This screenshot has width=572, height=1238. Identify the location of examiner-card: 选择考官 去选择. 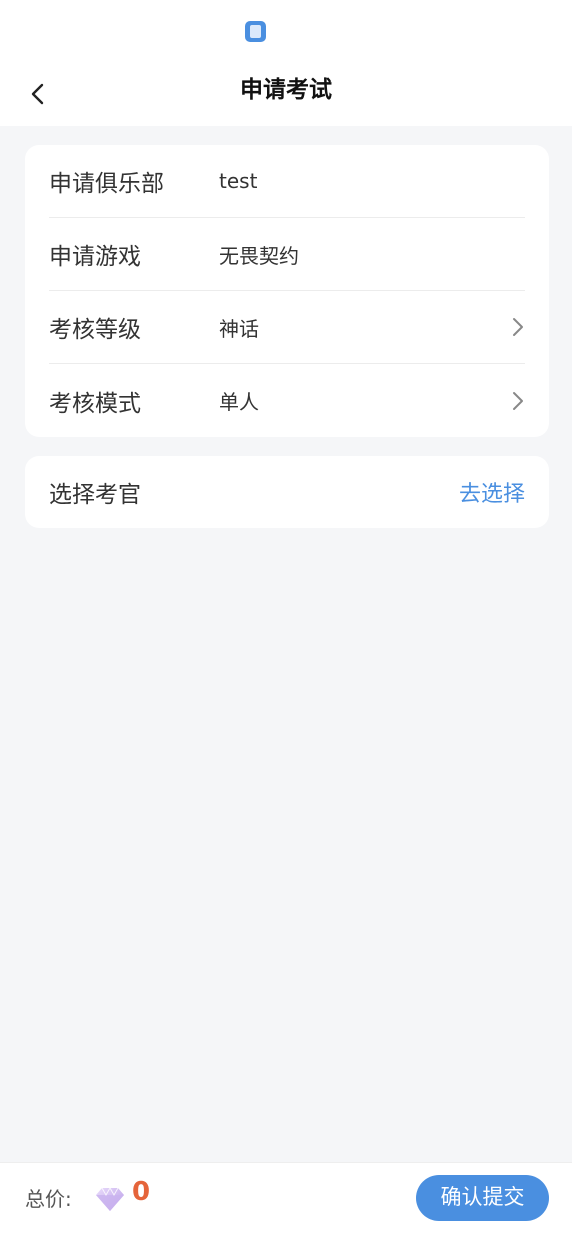
(287, 492).